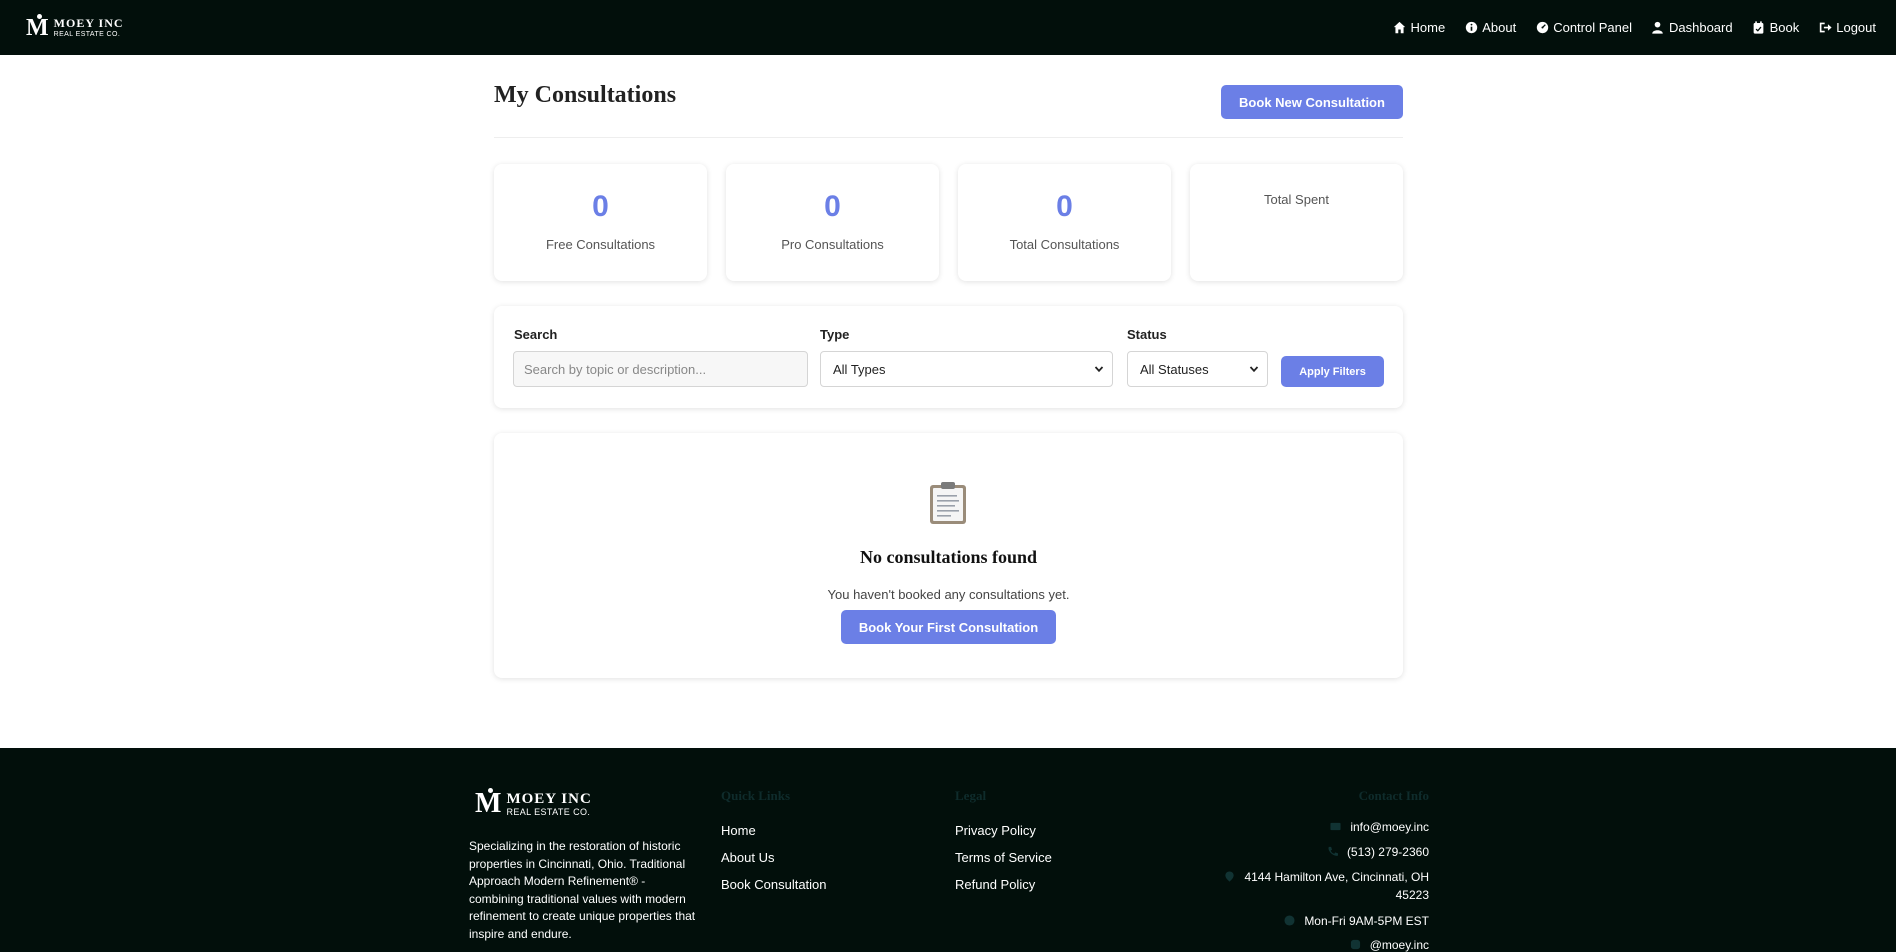  Describe the element at coordinates (1356, 921) in the screenshot. I see `contact-hours: Mon-Fri 9AM-5PM EST` at that location.